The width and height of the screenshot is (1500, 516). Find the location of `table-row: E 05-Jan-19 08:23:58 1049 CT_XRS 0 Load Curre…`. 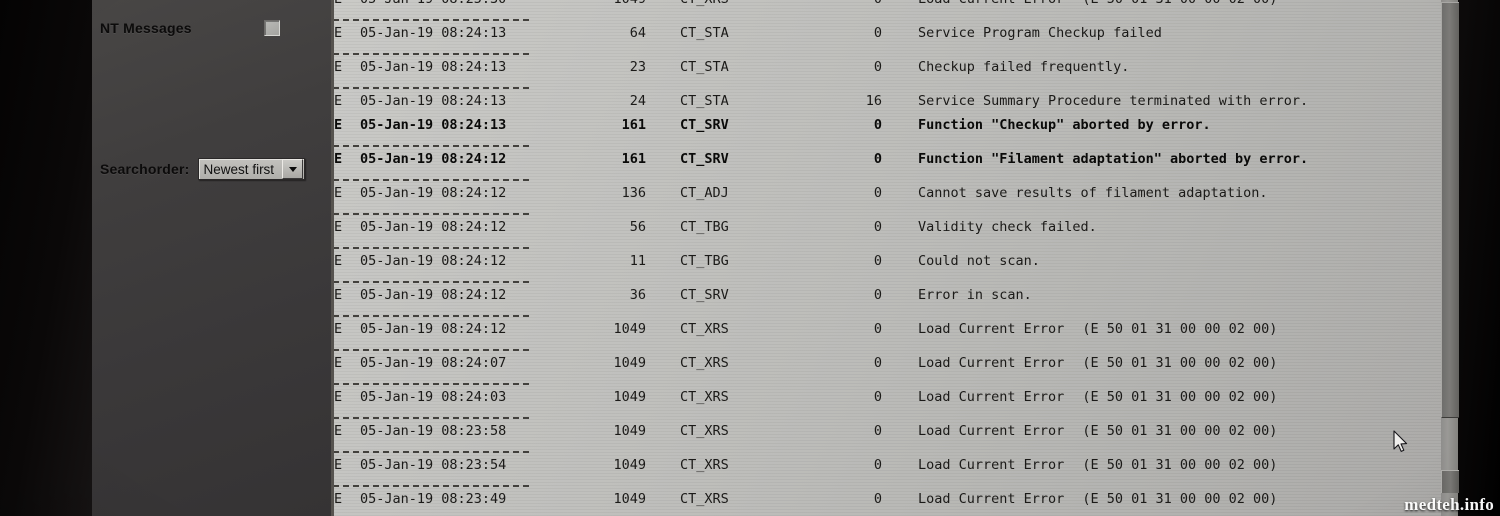

table-row: E 05-Jan-19 08:23:58 1049 CT_XRS 0 Load Curre… is located at coordinates (886, 435).